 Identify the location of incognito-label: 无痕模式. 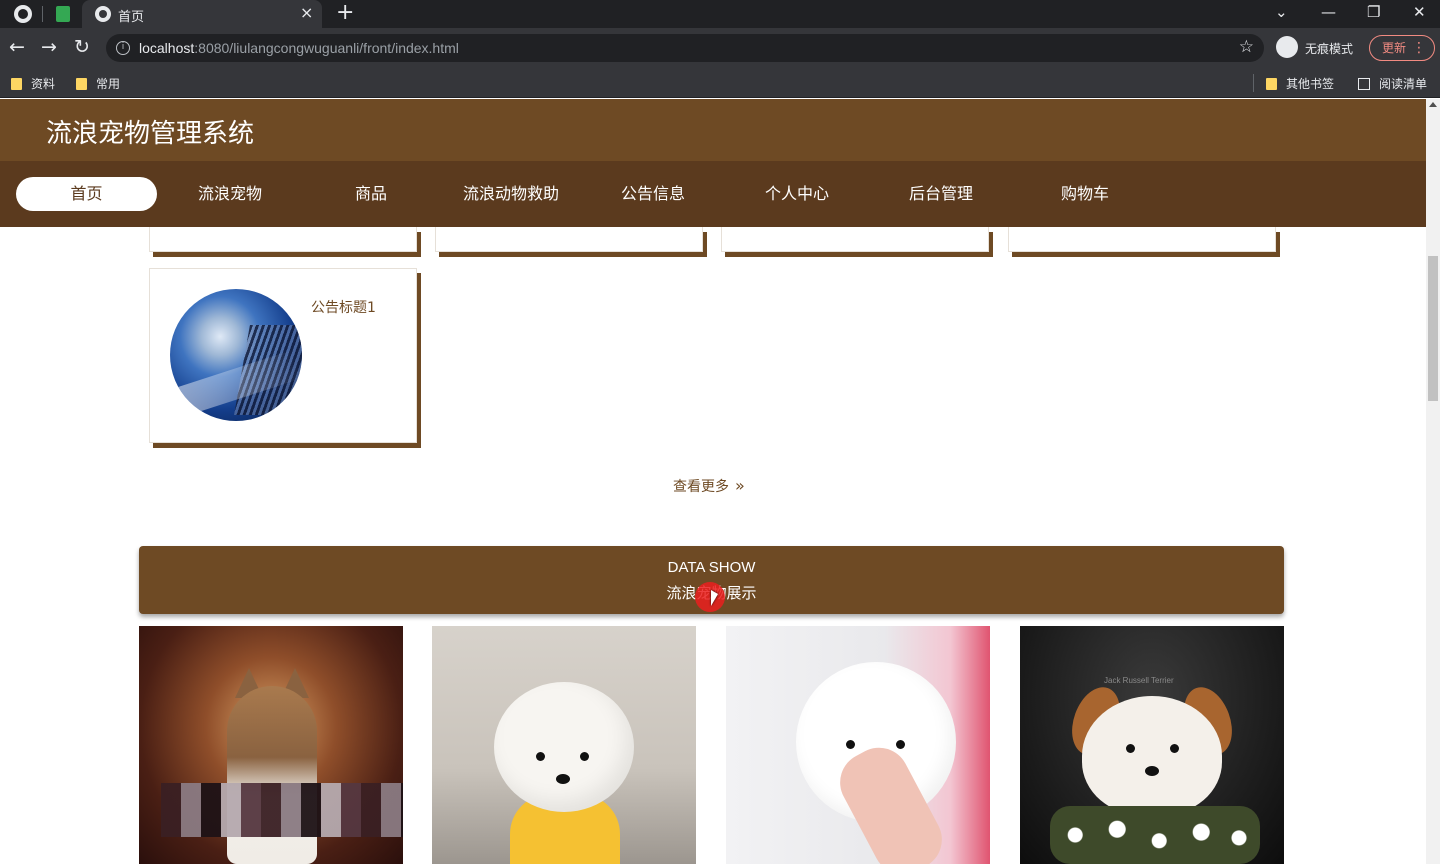
(1329, 49).